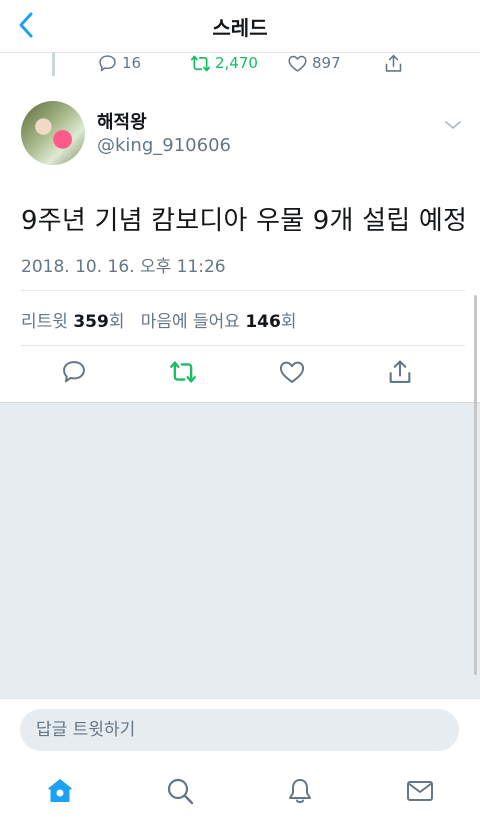  I want to click on tab-bar, so click(240, 789).